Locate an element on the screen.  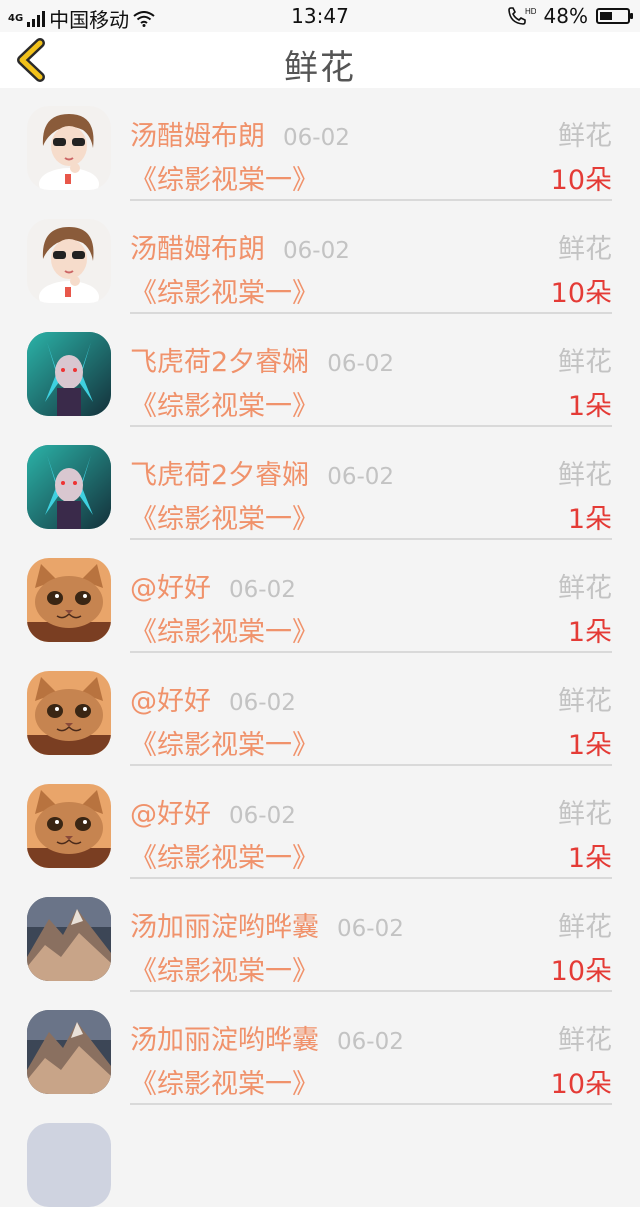
status-right: HD 48% is located at coordinates (569, 16).